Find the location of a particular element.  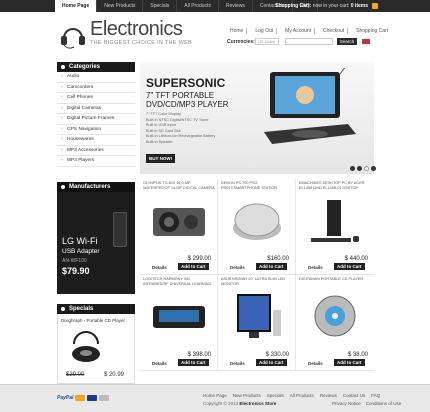

headphones-logo-icon is located at coordinates (73, 38).